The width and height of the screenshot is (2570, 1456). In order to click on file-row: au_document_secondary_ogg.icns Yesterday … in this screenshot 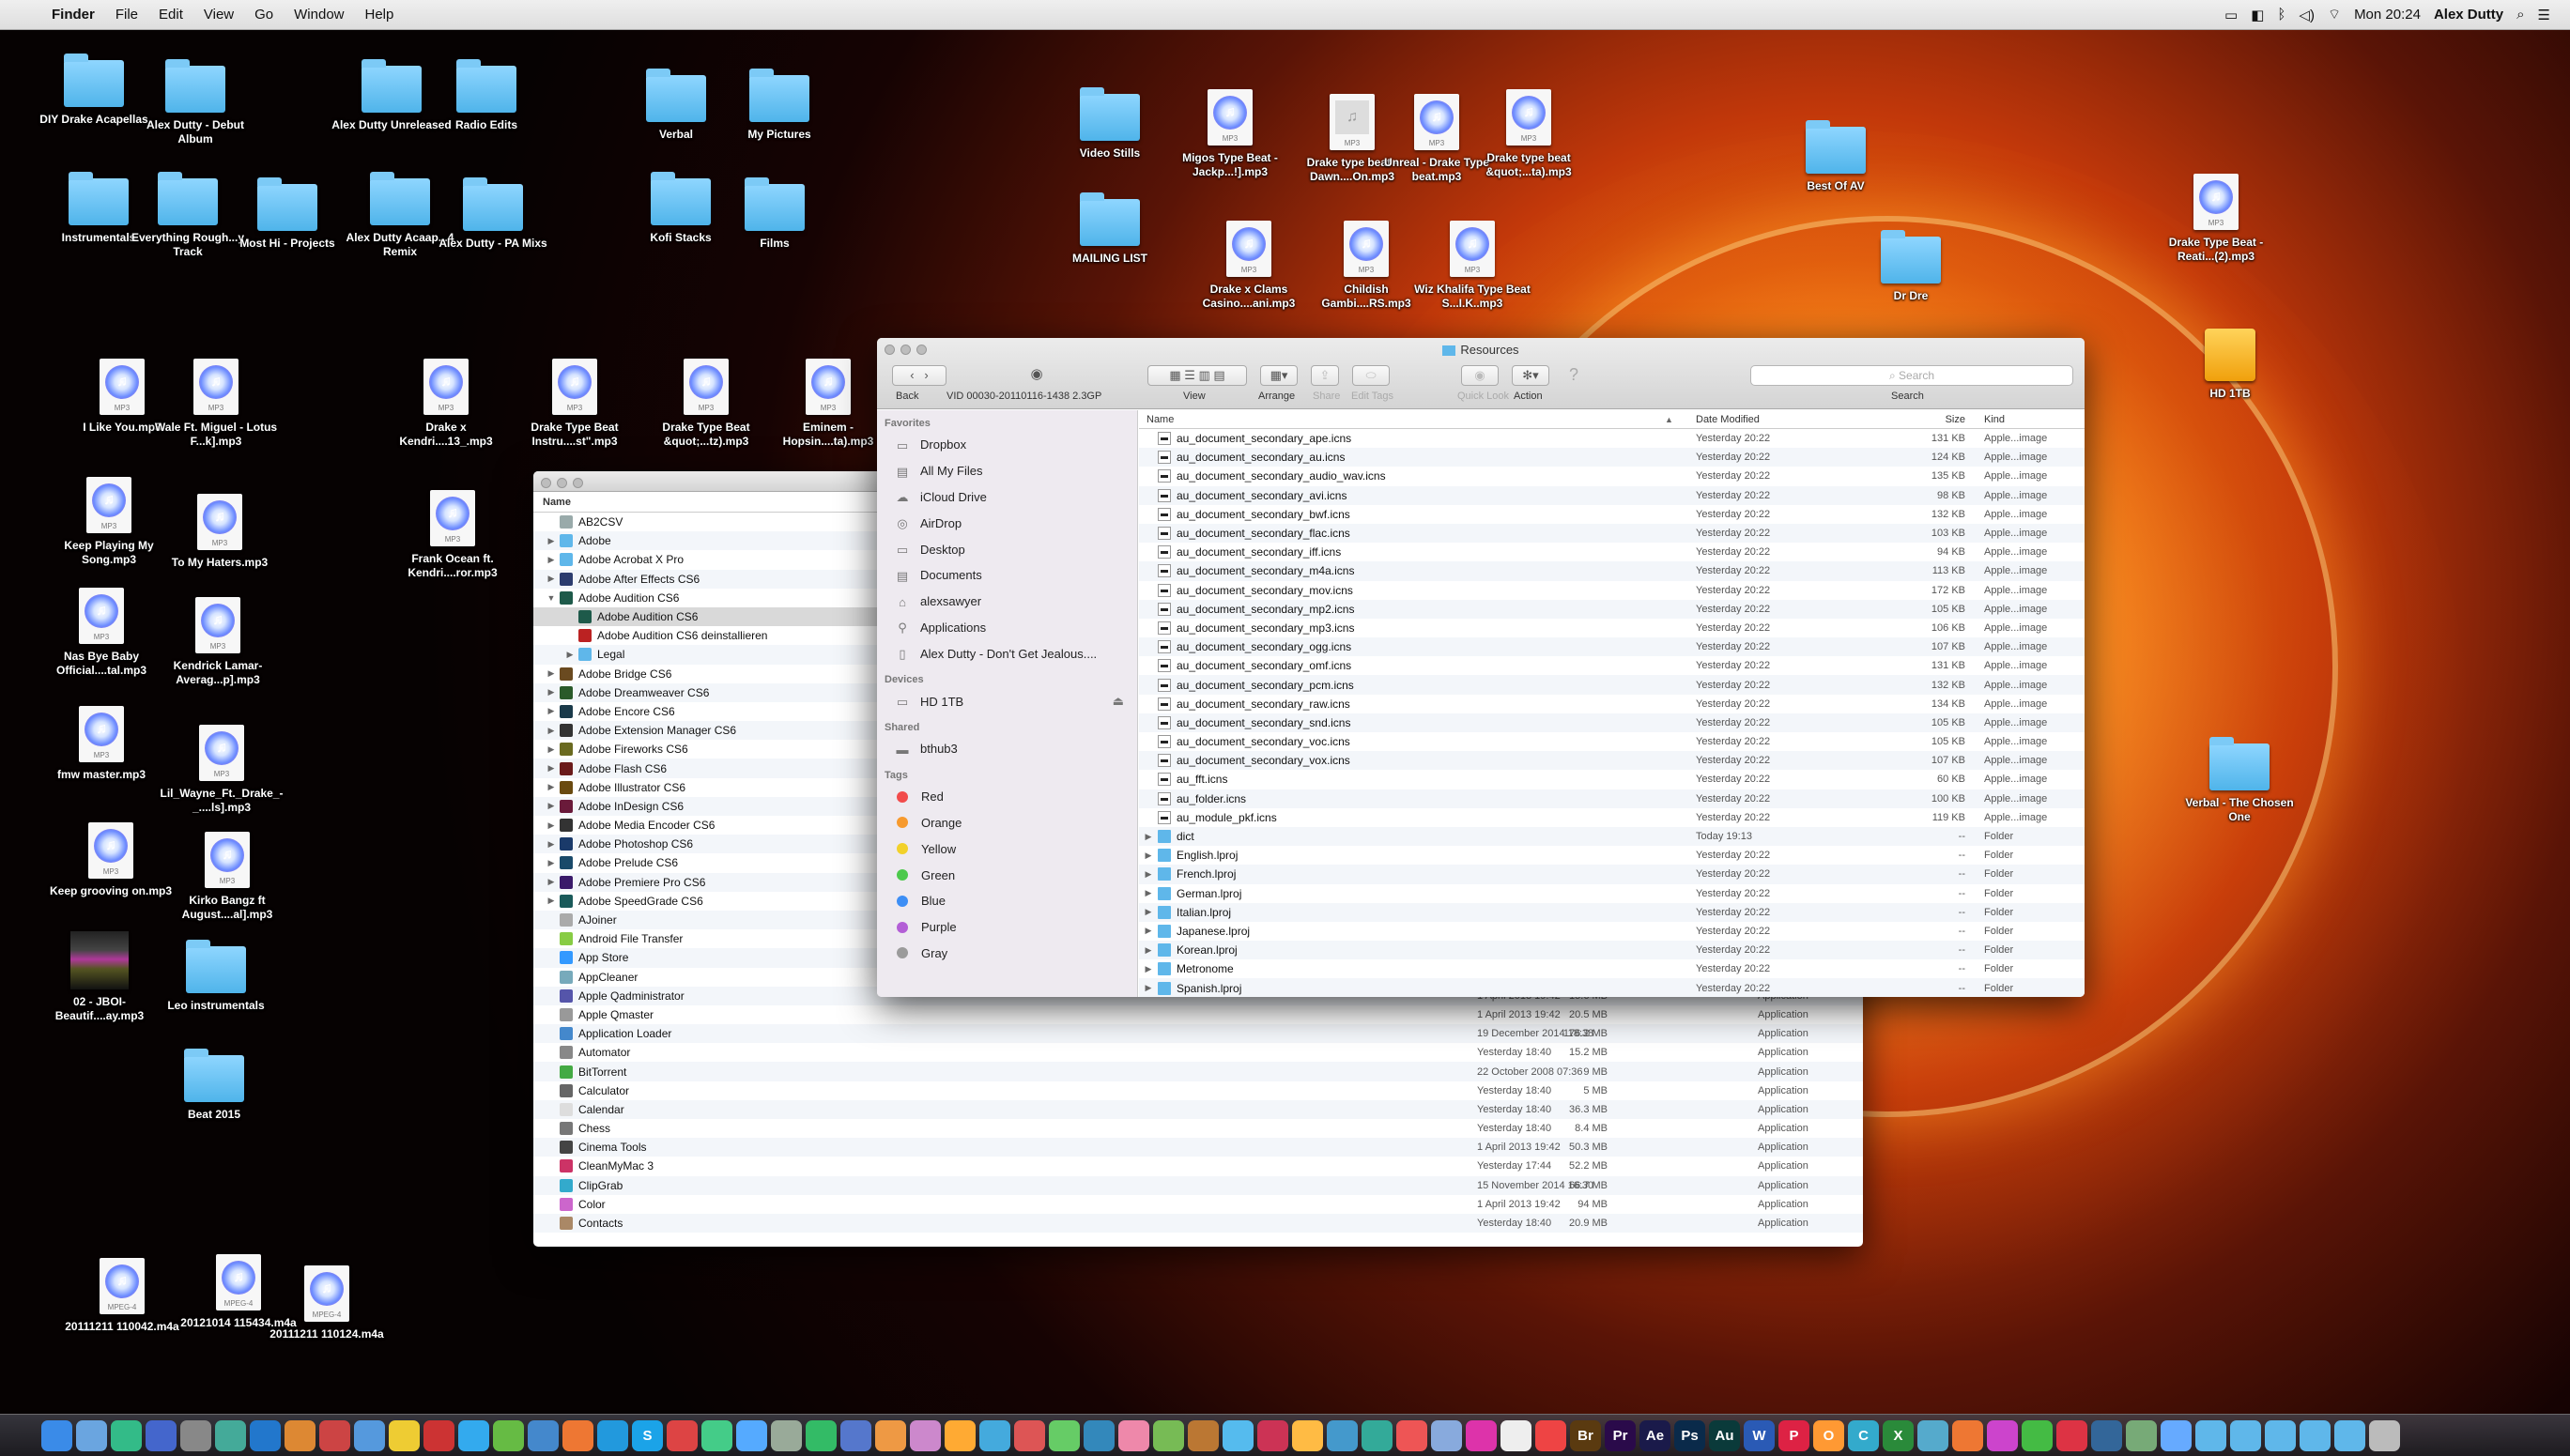, I will do `click(1612, 647)`.